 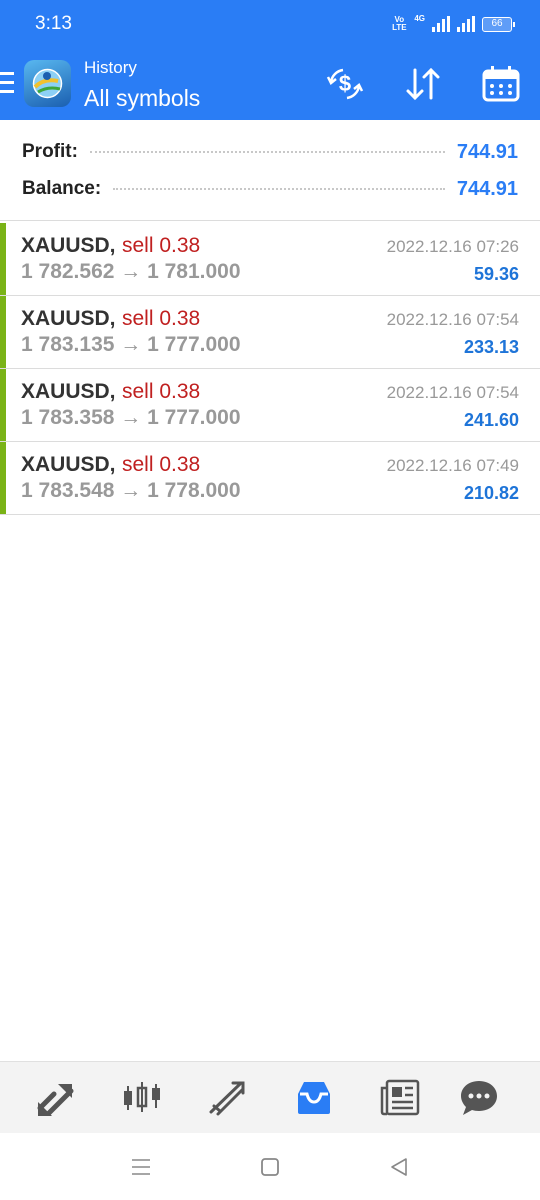 I want to click on recent-apps-icon, so click(x=141, y=1167).